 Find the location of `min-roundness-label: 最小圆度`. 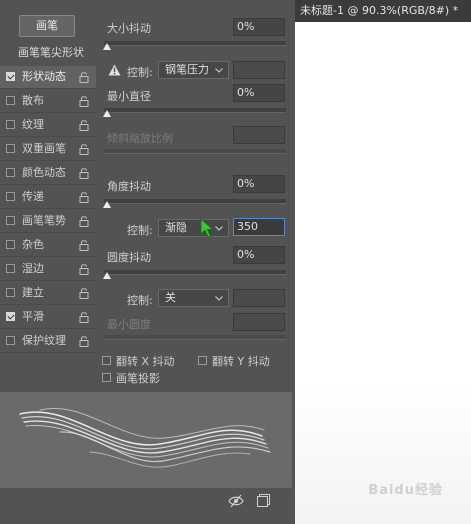

min-roundness-label: 最小圆度 is located at coordinates (129, 324).